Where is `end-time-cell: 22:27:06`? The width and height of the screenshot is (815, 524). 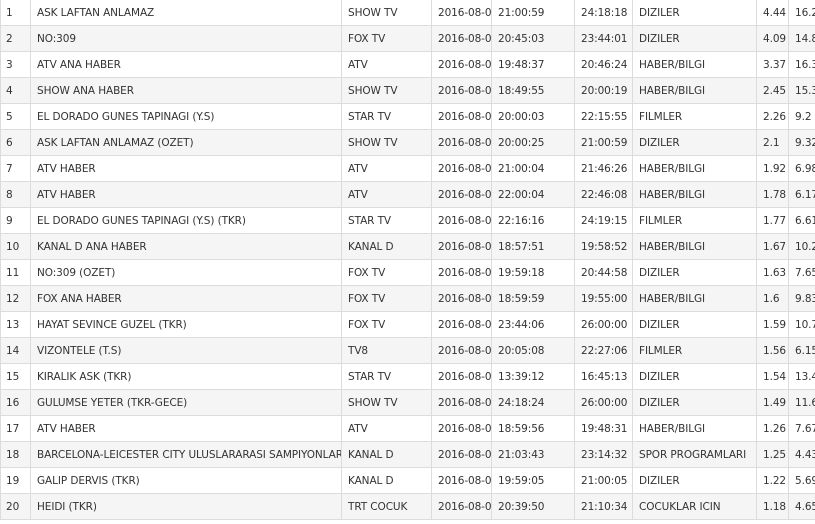 end-time-cell: 22:27:06 is located at coordinates (603, 350).